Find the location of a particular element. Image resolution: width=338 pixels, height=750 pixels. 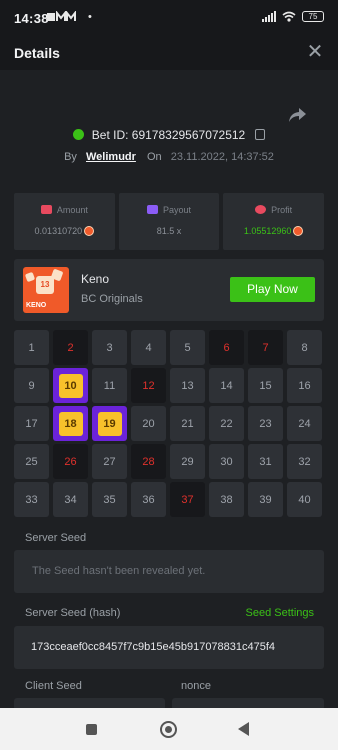

wifi-icon is located at coordinates (289, 16).